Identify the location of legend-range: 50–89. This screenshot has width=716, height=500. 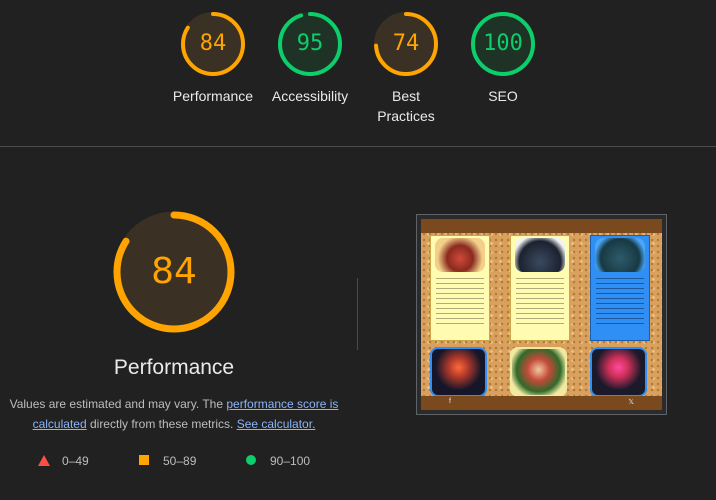
(180, 461).